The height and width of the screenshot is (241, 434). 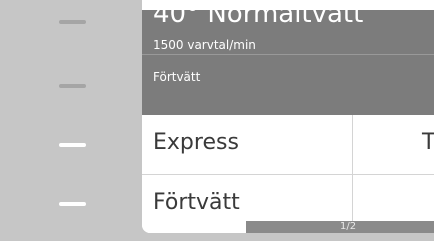 I want to click on option-side-text: T, so click(x=428, y=142).